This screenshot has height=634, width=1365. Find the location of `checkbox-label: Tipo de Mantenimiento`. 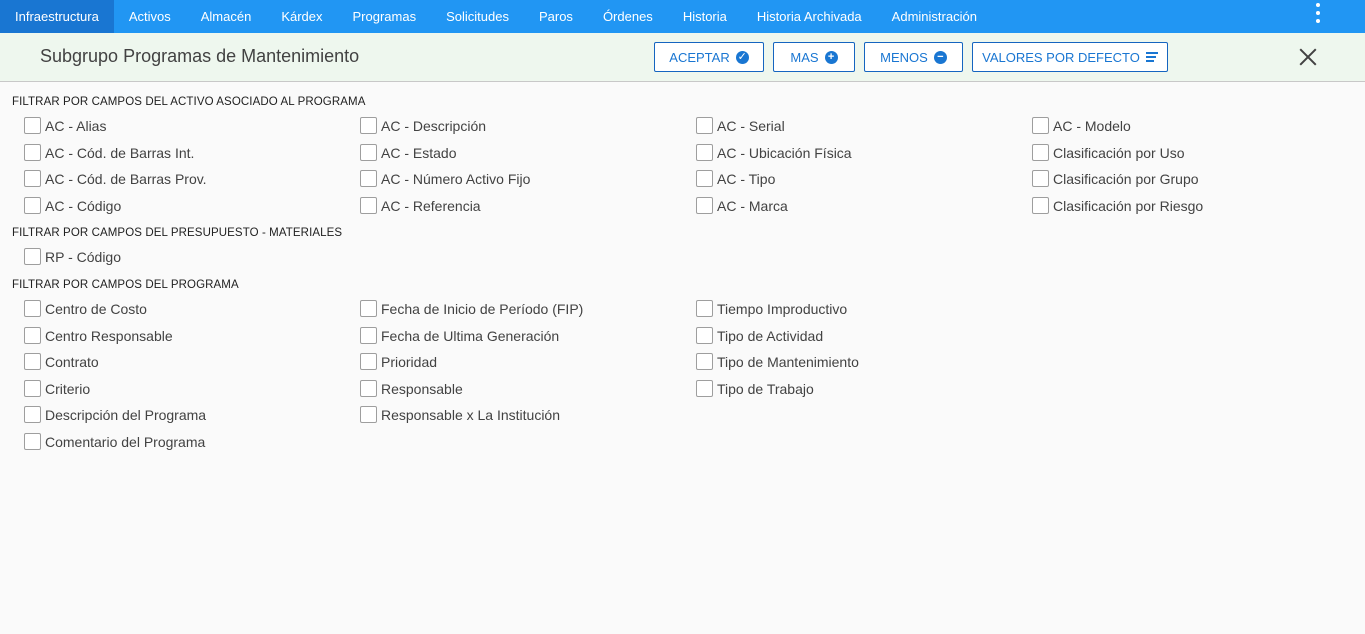

checkbox-label: Tipo de Mantenimiento is located at coordinates (788, 361).